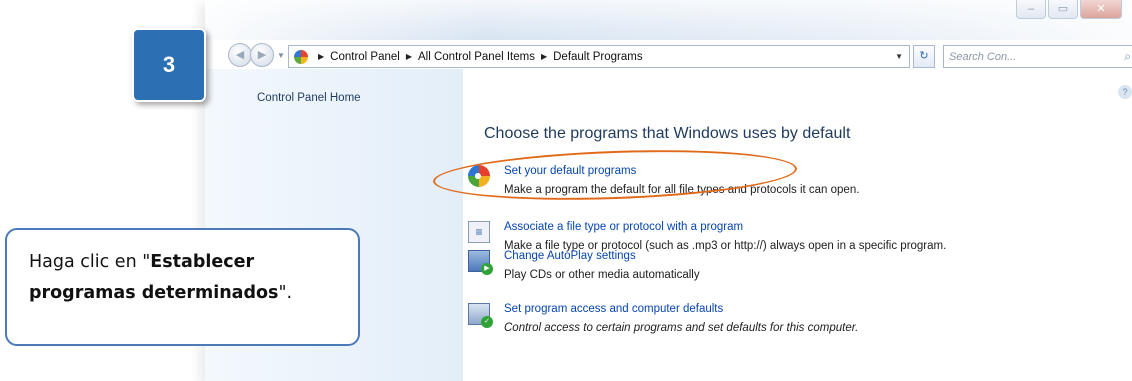 This screenshot has height=381, width=1132. What do you see at coordinates (480, 315) in the screenshot?
I see `program-access-icon: ✓` at bounding box center [480, 315].